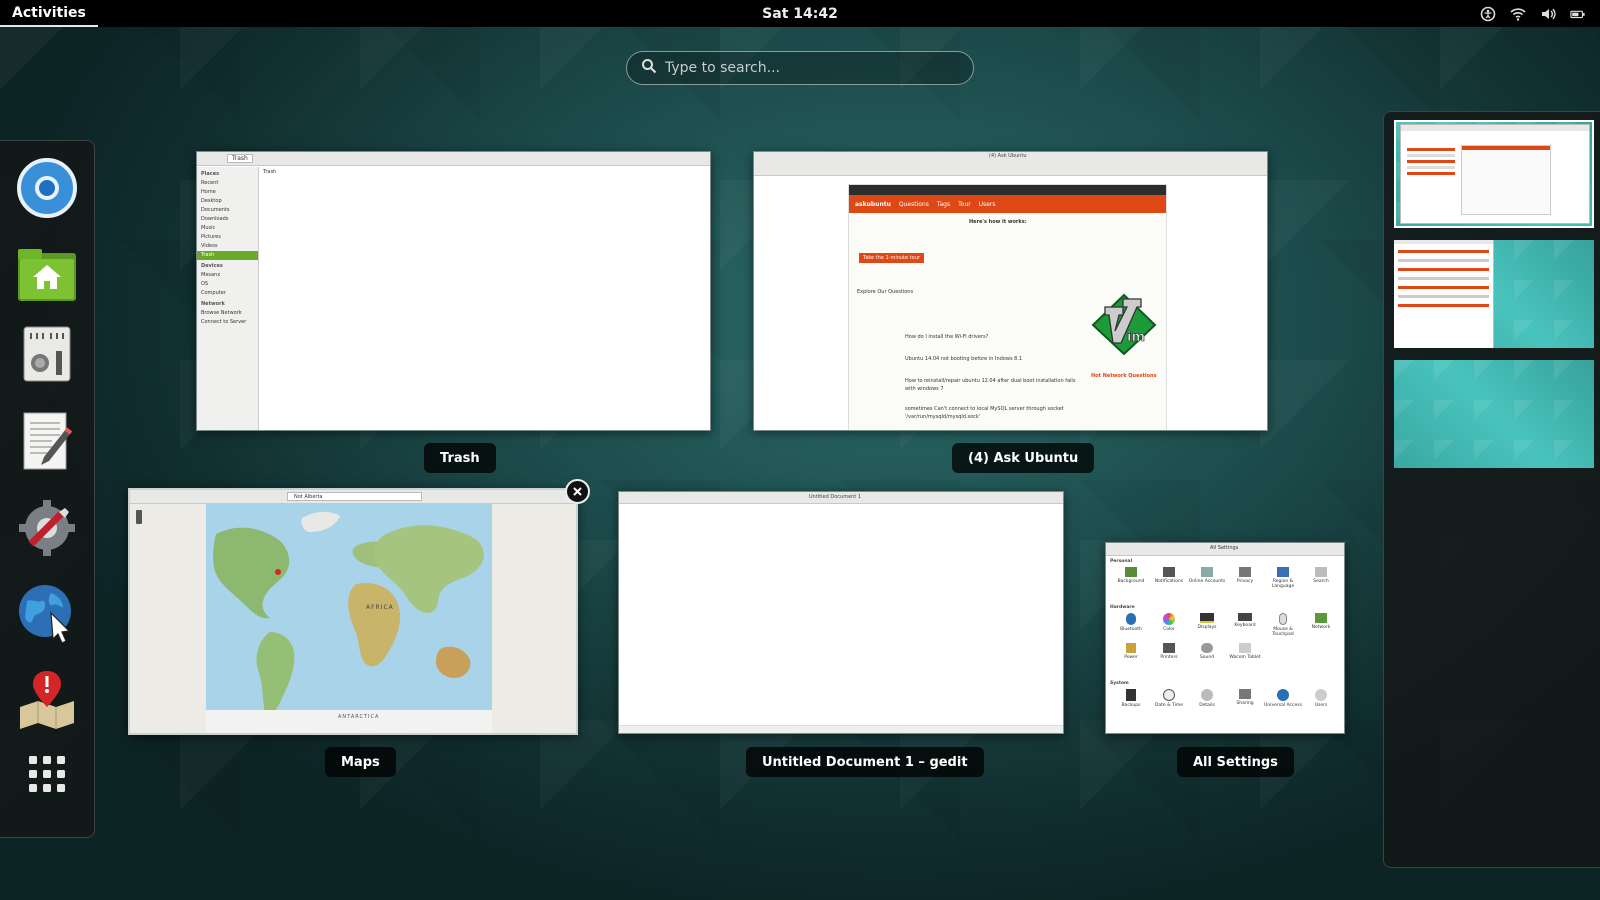  Describe the element at coordinates (47, 698) in the screenshot. I see `maps-icon` at that location.